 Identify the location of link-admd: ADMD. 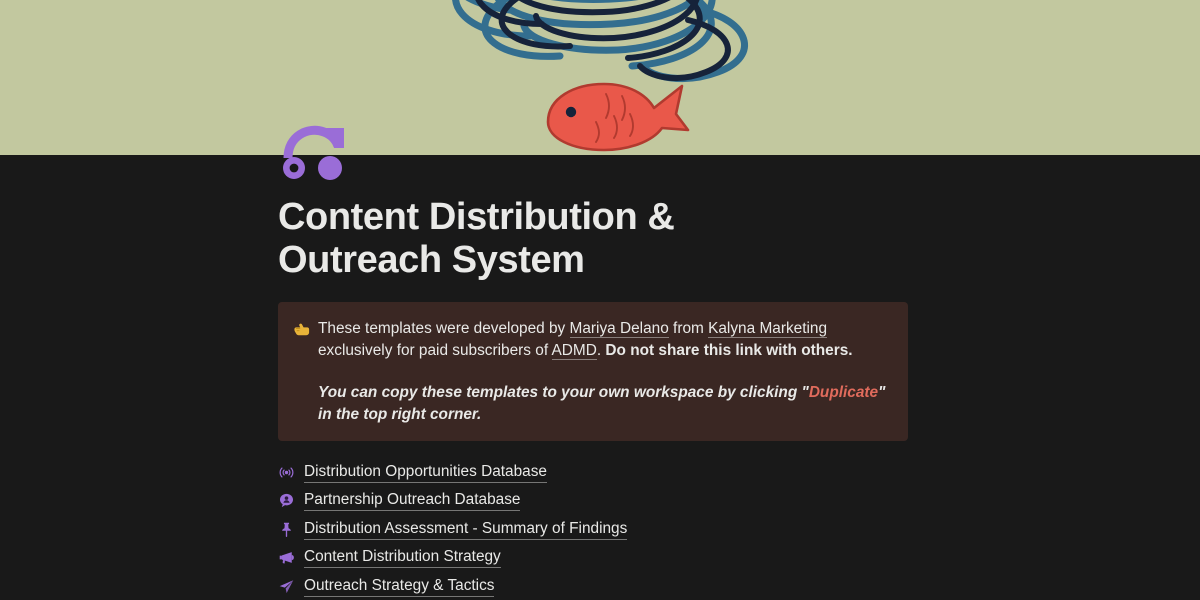
(574, 350).